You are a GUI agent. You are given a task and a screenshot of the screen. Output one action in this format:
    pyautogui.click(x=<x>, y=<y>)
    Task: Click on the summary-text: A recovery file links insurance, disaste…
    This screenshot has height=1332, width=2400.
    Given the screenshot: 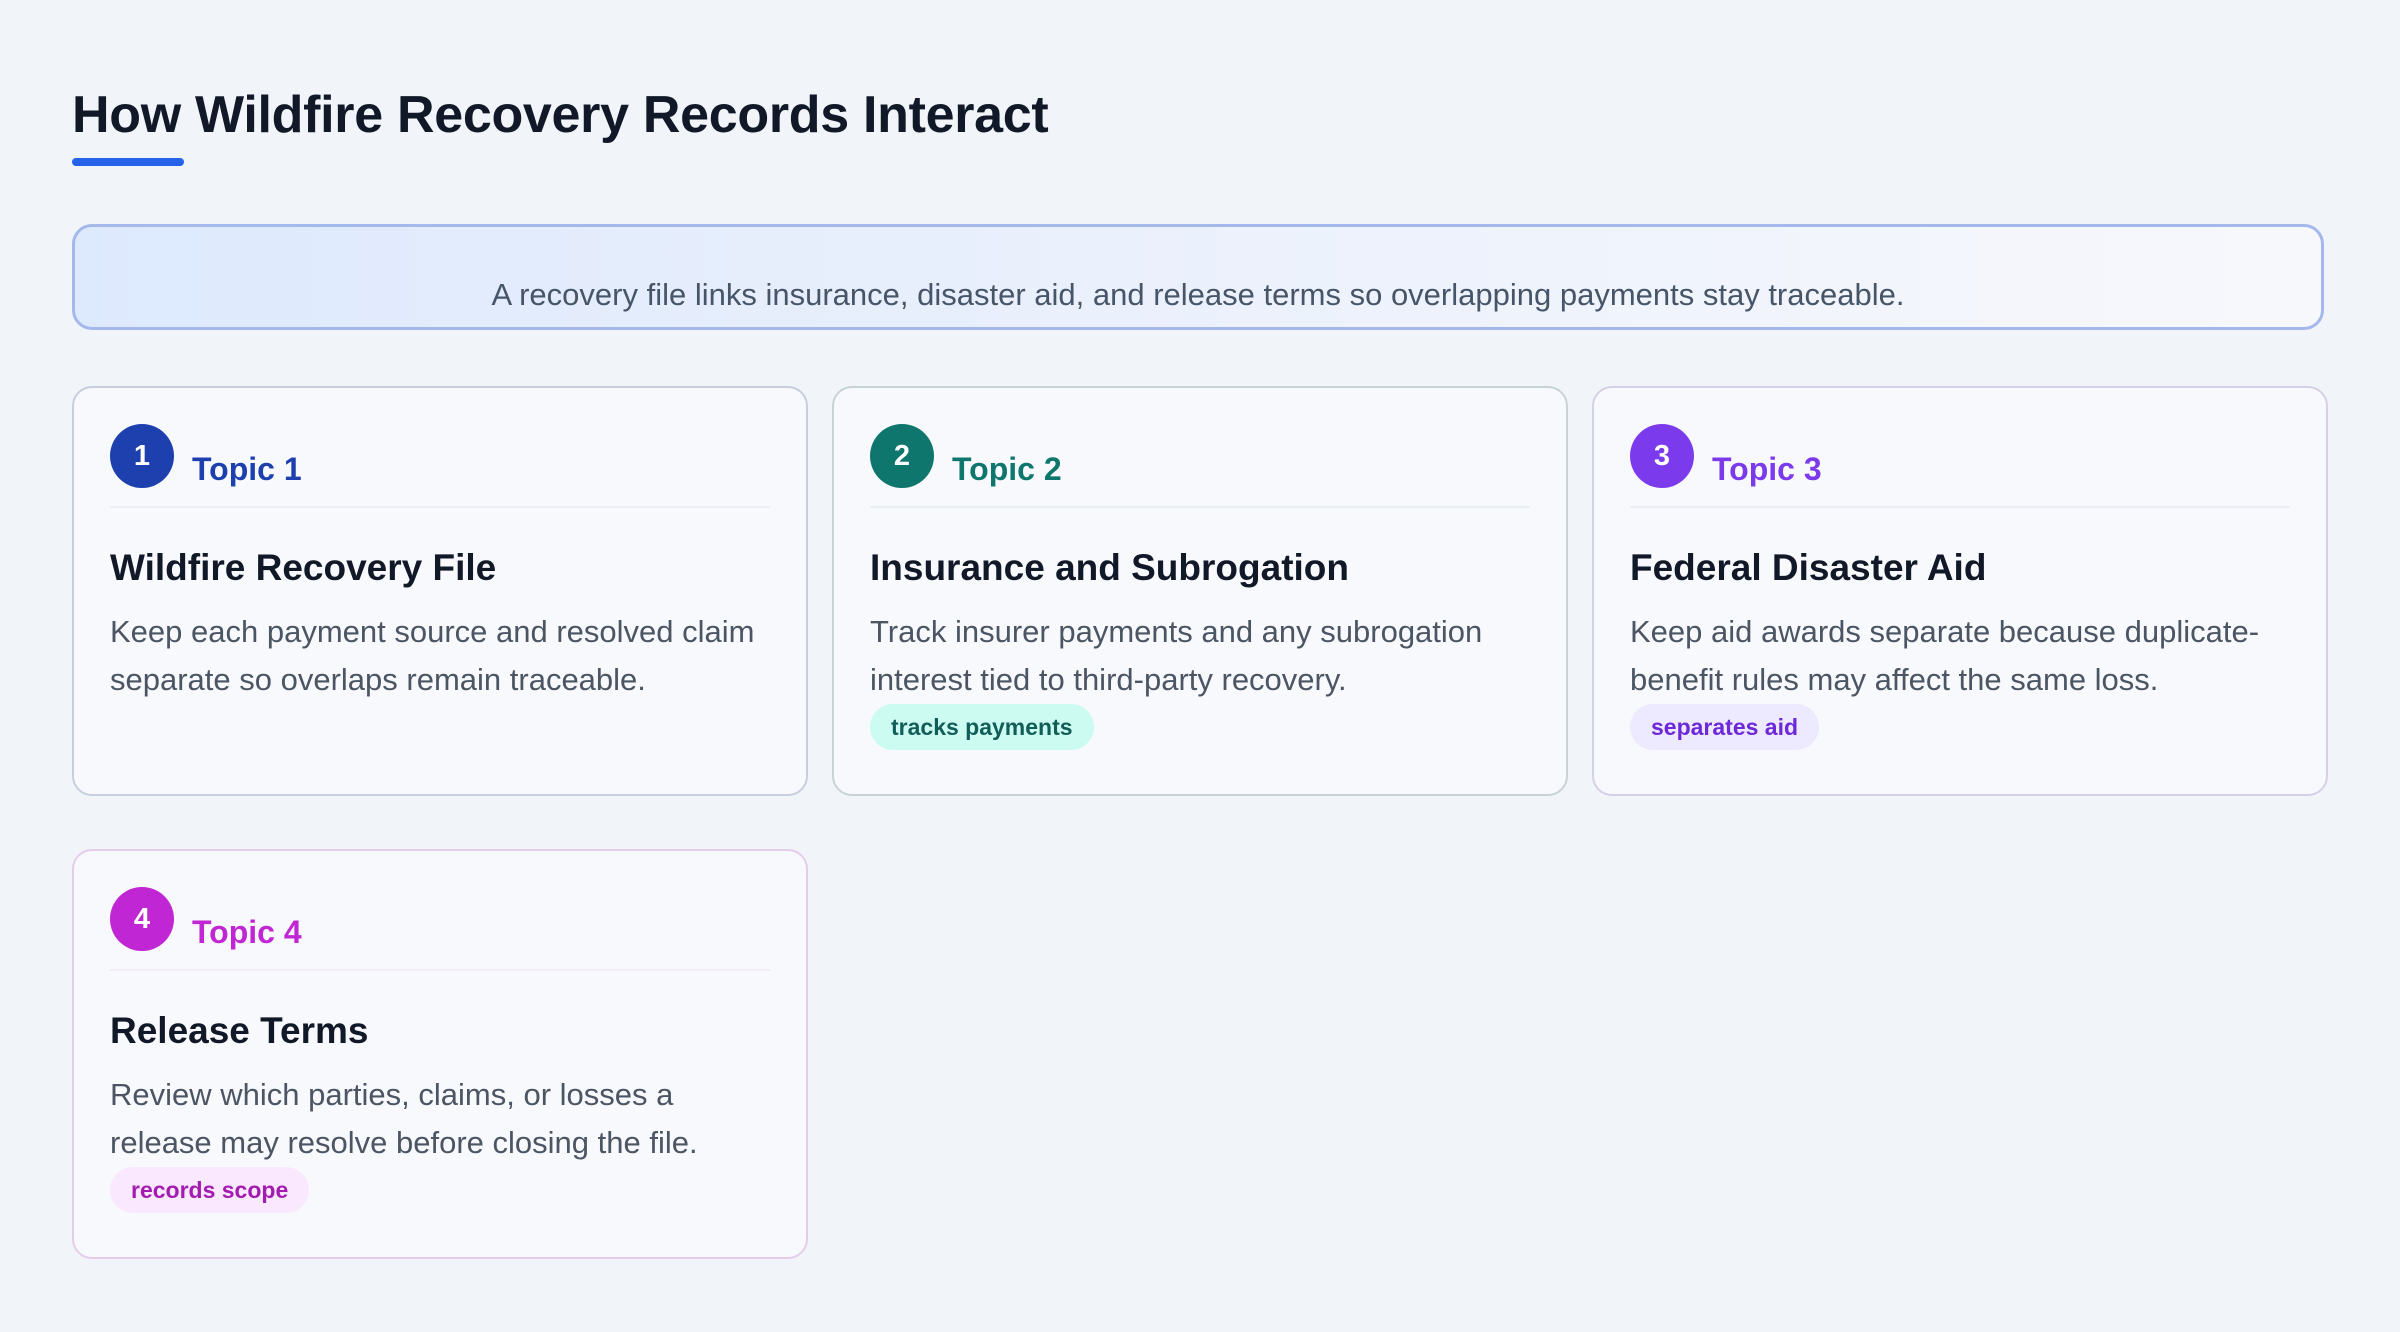 What is the action you would take?
    pyautogui.click(x=1198, y=294)
    